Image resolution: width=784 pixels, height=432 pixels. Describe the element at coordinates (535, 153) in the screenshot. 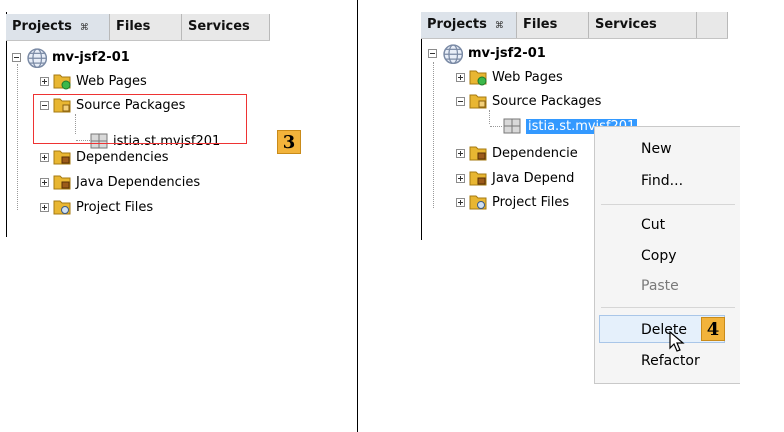

I see `tree-item-label: Dependencie` at that location.